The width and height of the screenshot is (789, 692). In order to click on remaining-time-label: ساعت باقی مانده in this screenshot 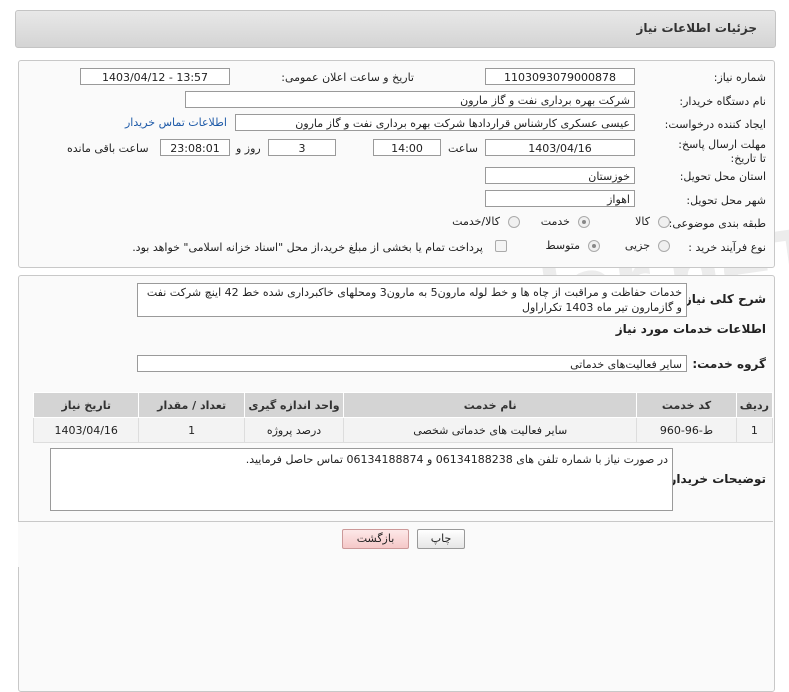, I will do `click(108, 148)`.